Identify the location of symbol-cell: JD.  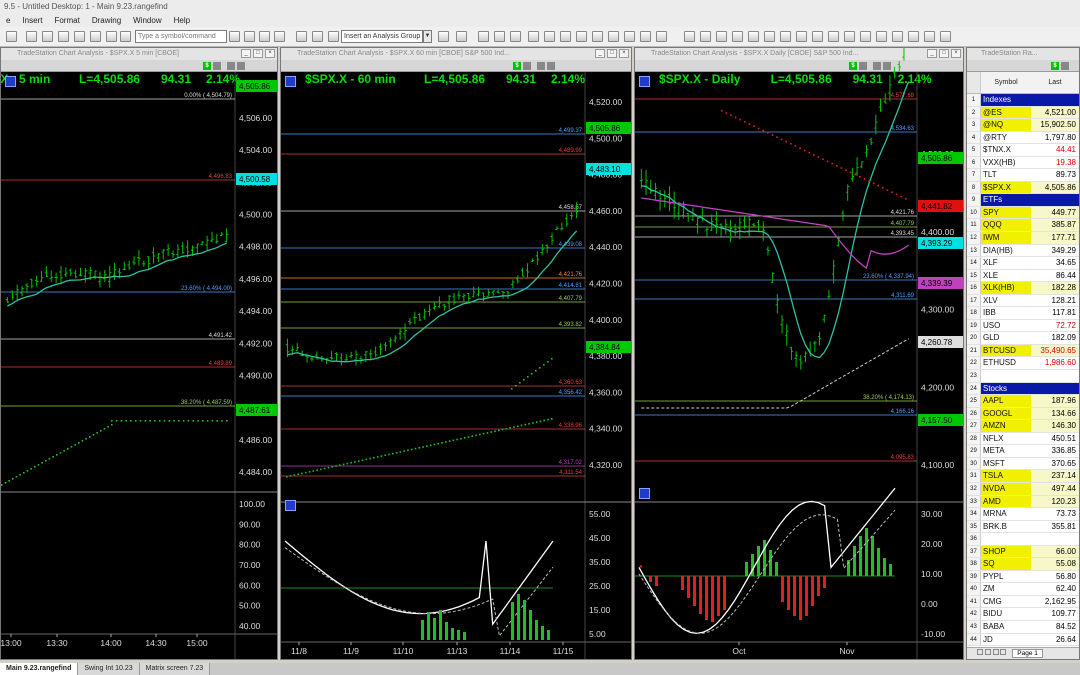
(1006, 640).